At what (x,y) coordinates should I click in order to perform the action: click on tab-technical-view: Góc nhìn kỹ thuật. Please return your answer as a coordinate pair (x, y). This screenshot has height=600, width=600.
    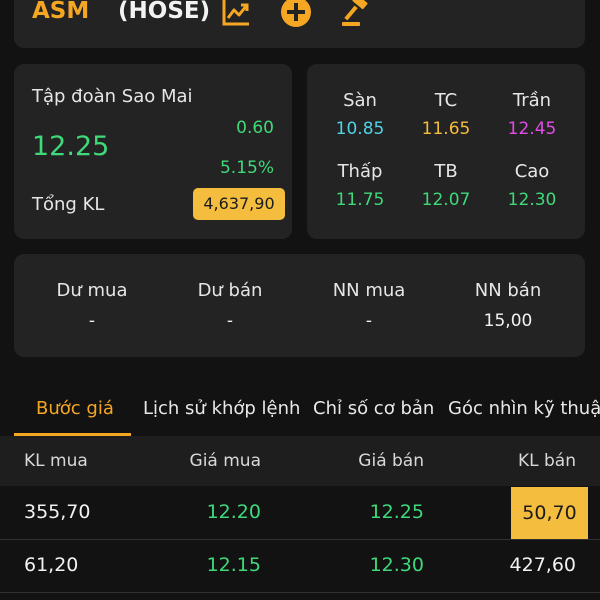
    Looking at the image, I should click on (524, 408).